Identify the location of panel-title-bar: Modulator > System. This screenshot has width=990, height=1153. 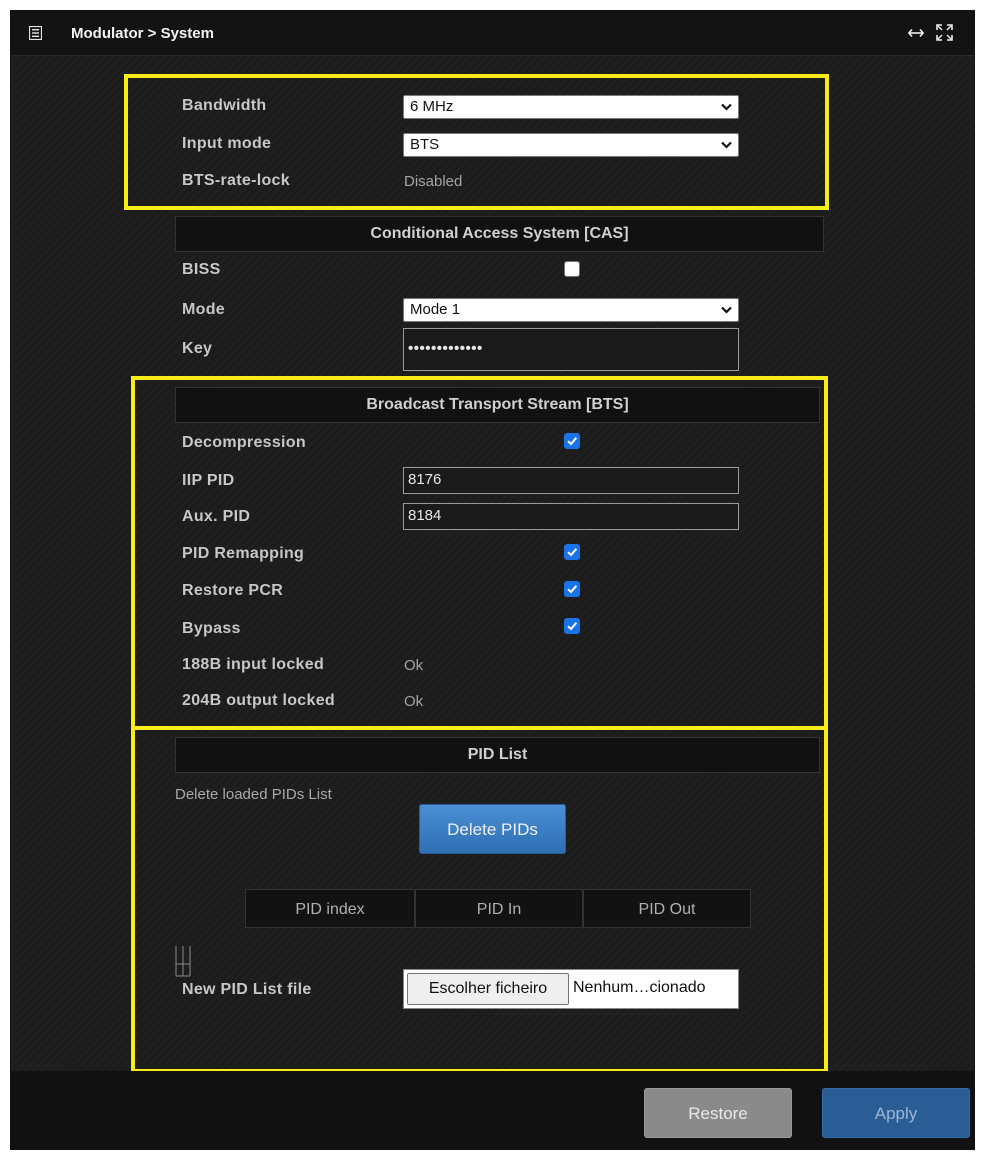
(492, 33).